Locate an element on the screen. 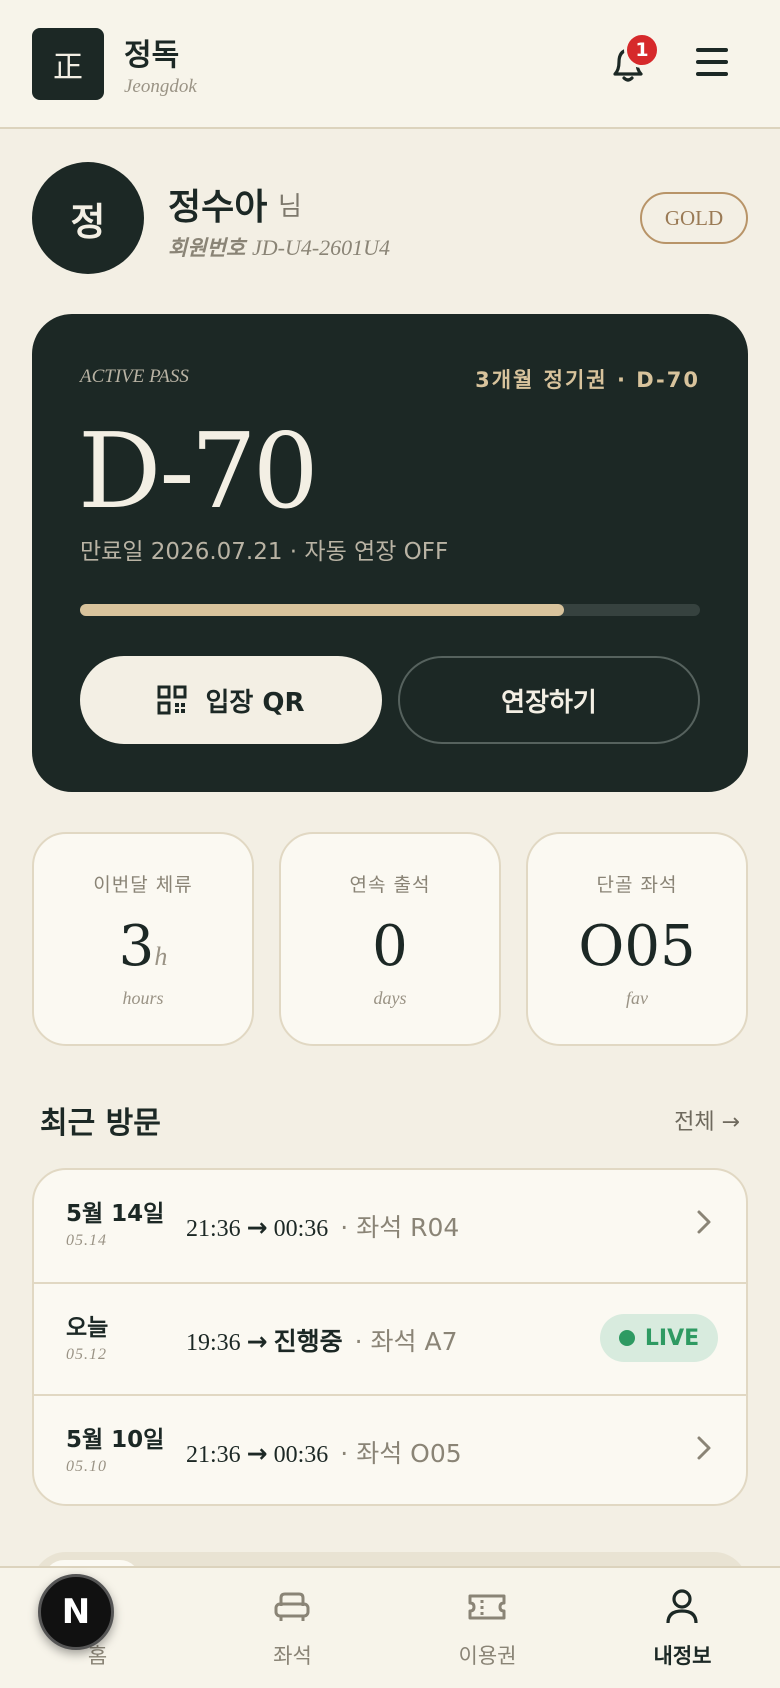  floating-n-button: N is located at coordinates (76, 1612).